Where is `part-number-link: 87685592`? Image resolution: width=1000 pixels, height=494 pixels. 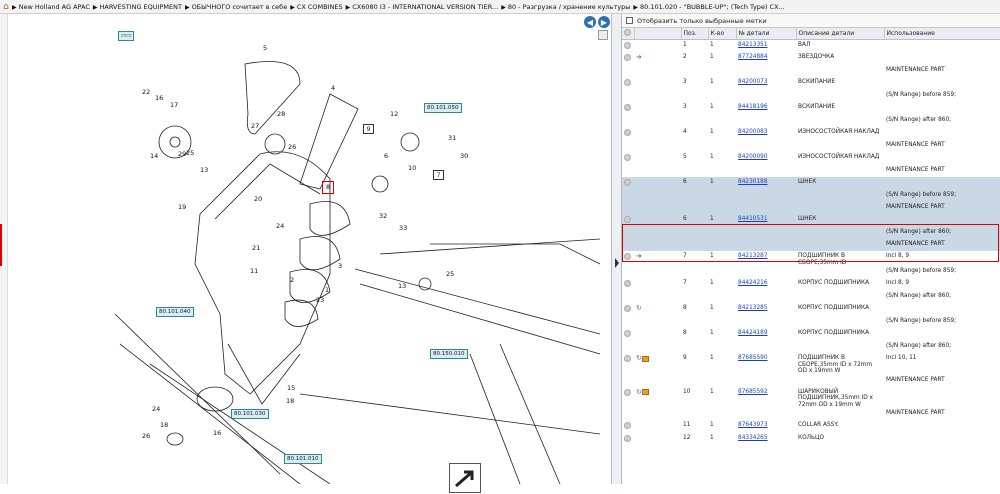
part-number-link: 87685592 is located at coordinates (753, 392).